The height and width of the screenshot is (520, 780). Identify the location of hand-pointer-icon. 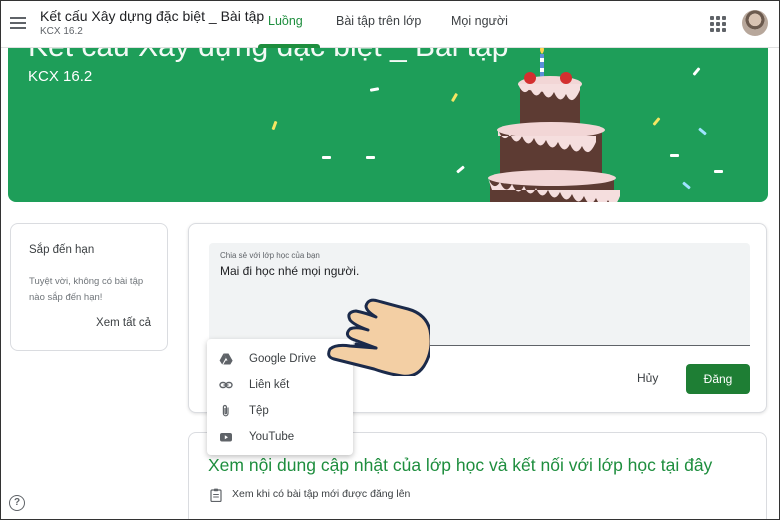
(378, 337).